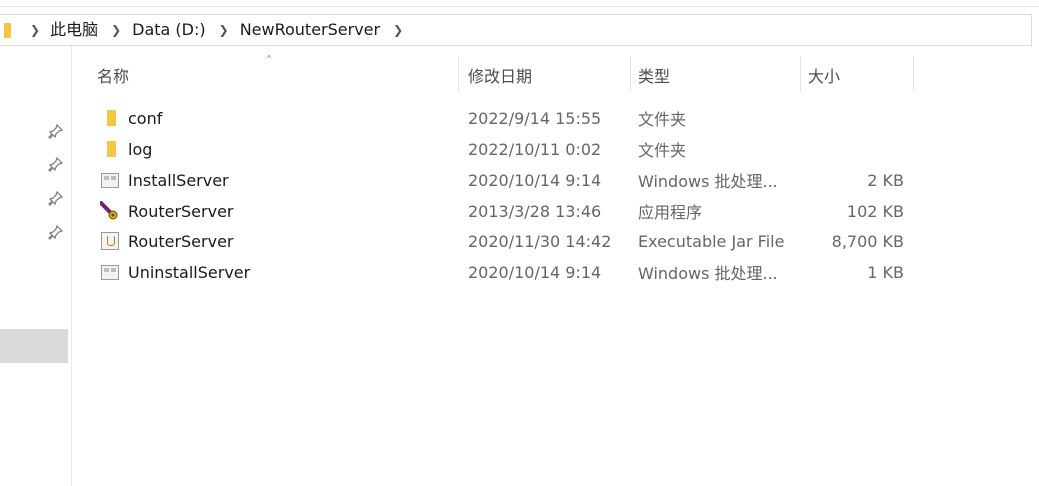 The width and height of the screenshot is (1039, 486). What do you see at coordinates (74, 30) in the screenshot?
I see `breadcrumb-this-pc: 此电脑` at bounding box center [74, 30].